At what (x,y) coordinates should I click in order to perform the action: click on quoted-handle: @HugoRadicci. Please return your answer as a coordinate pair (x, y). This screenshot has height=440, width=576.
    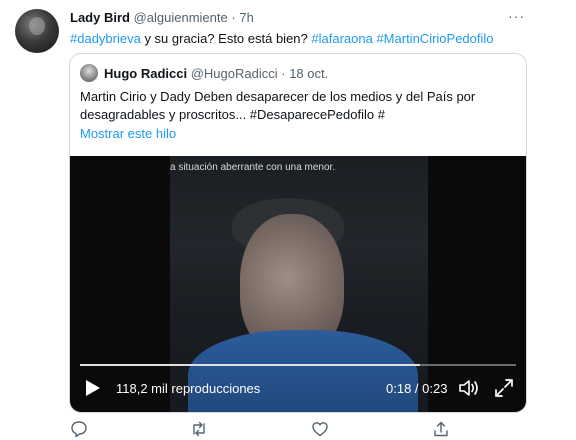
    Looking at the image, I should click on (234, 73).